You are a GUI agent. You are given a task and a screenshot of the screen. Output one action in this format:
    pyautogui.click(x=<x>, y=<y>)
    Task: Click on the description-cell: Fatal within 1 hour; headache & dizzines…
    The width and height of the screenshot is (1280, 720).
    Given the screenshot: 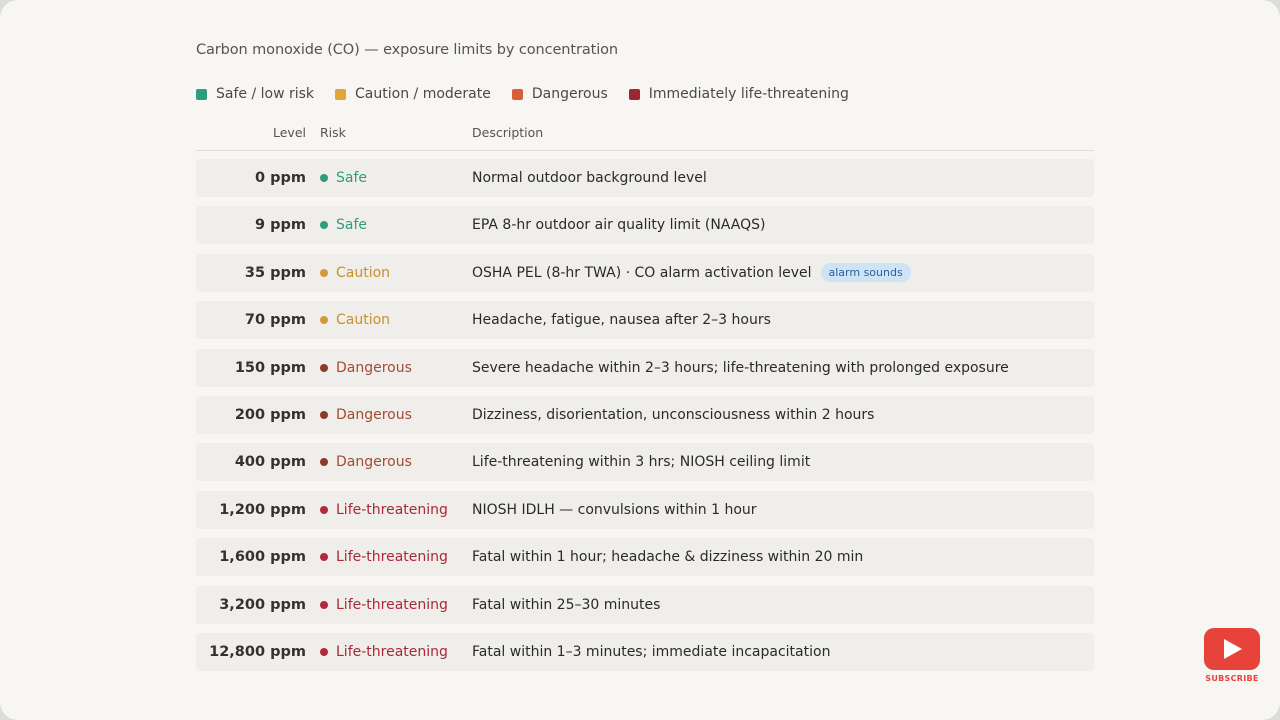 What is the action you would take?
    pyautogui.click(x=776, y=557)
    